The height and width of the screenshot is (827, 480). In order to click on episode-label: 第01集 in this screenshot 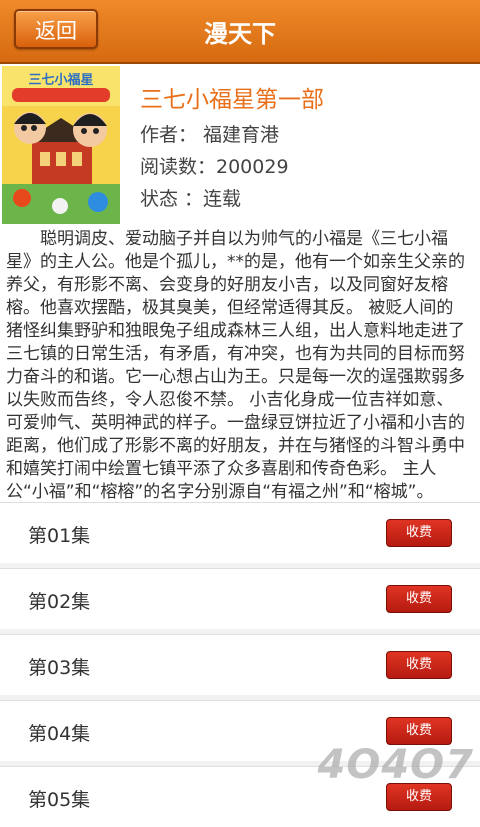, I will do `click(59, 536)`.